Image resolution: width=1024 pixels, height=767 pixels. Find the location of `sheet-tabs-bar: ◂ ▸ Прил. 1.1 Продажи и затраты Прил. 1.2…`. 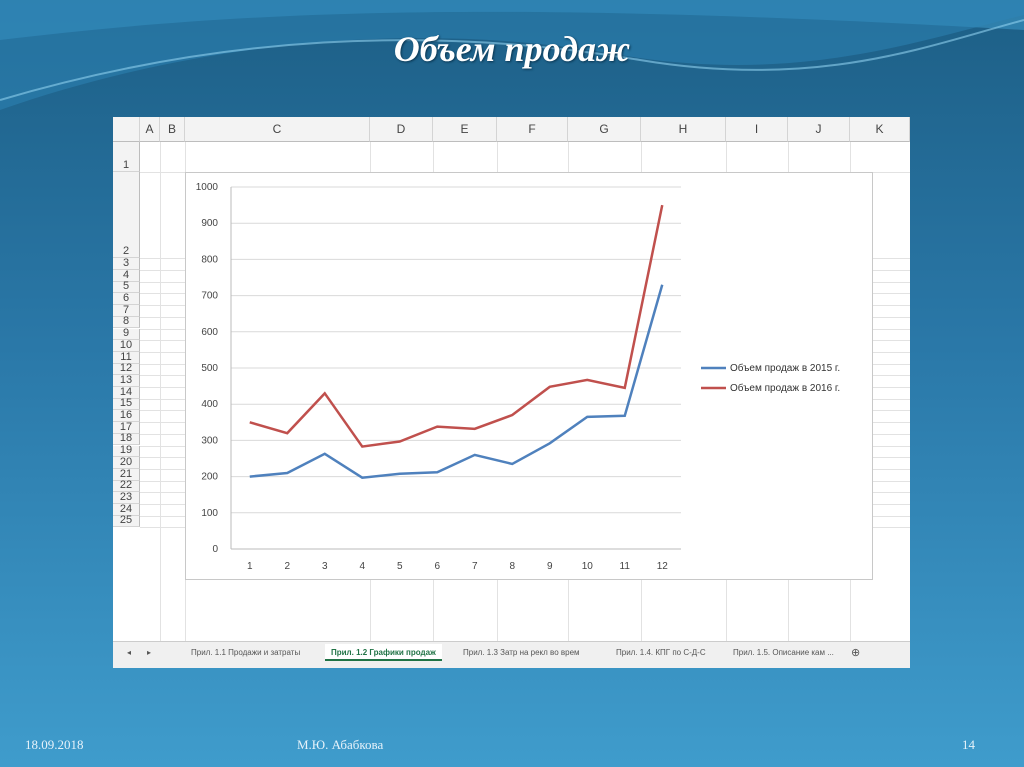

sheet-tabs-bar: ◂ ▸ Прил. 1.1 Продажи и затраты Прил. 1.2… is located at coordinates (511, 654).